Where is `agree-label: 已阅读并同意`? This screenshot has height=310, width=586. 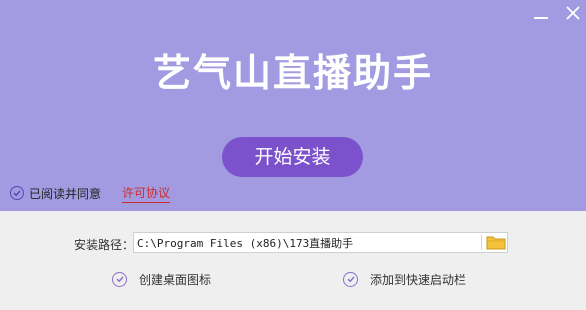 agree-label: 已阅读并同意 is located at coordinates (65, 193).